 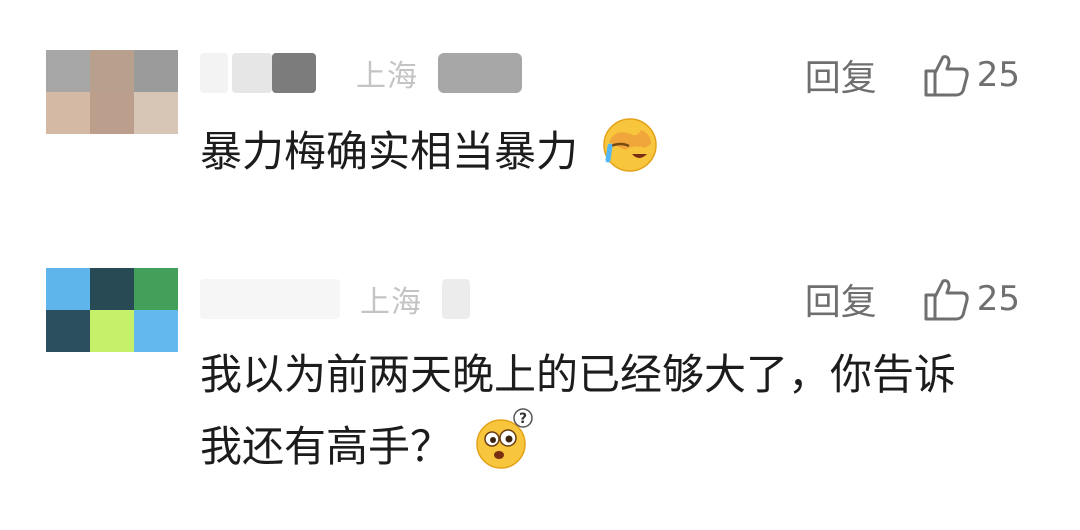 I want to click on comment-text-line: 我还有高手？ ?, so click(x=610, y=449).